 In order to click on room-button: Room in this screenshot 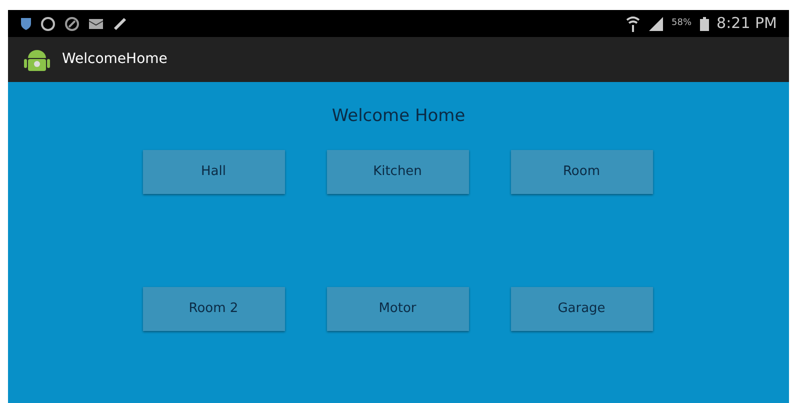, I will do `click(581, 172)`.